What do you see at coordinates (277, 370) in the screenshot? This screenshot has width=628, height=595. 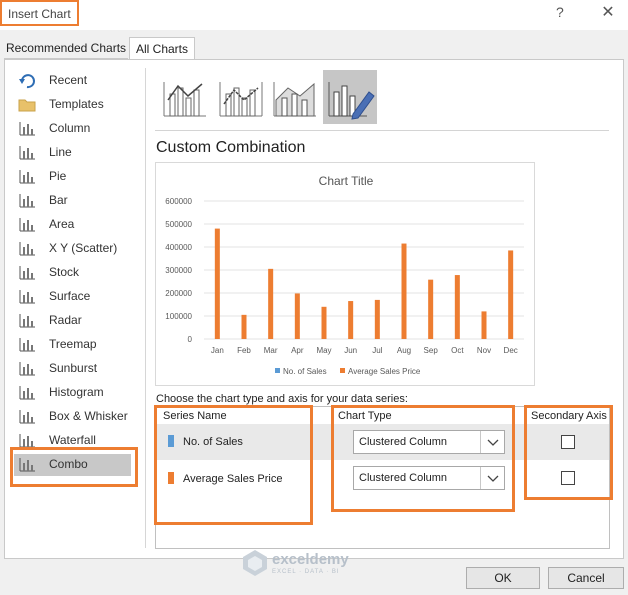 I see `legend-swatch` at bounding box center [277, 370].